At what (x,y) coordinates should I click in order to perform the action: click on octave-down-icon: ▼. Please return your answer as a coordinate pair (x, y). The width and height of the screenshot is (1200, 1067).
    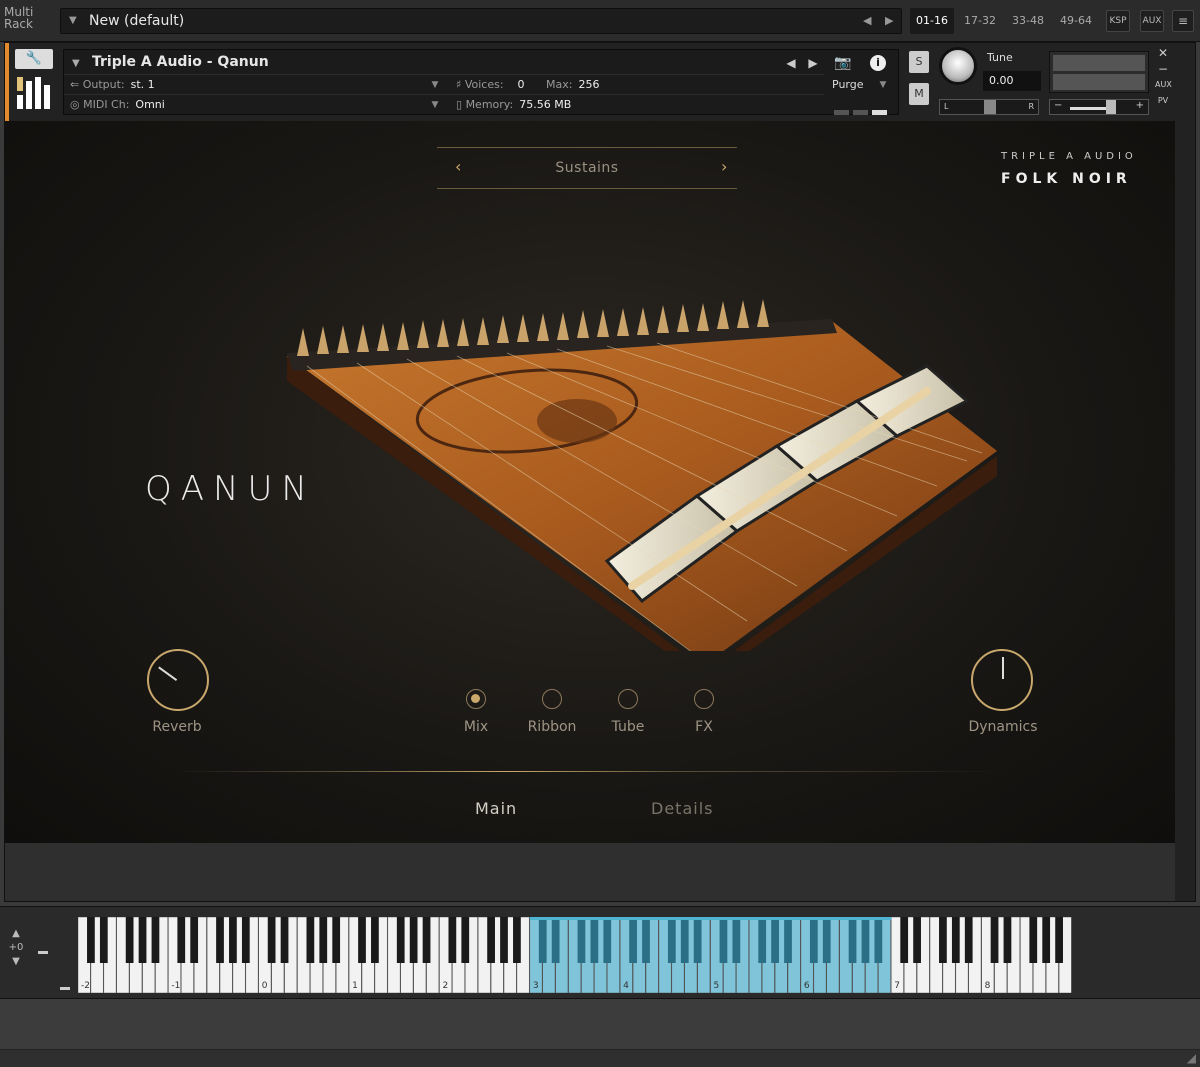
    Looking at the image, I should click on (16, 962).